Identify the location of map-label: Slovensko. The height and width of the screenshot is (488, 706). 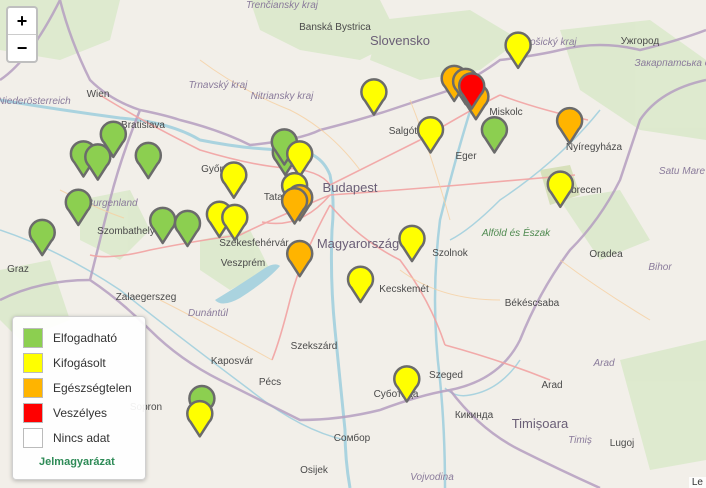
(400, 40).